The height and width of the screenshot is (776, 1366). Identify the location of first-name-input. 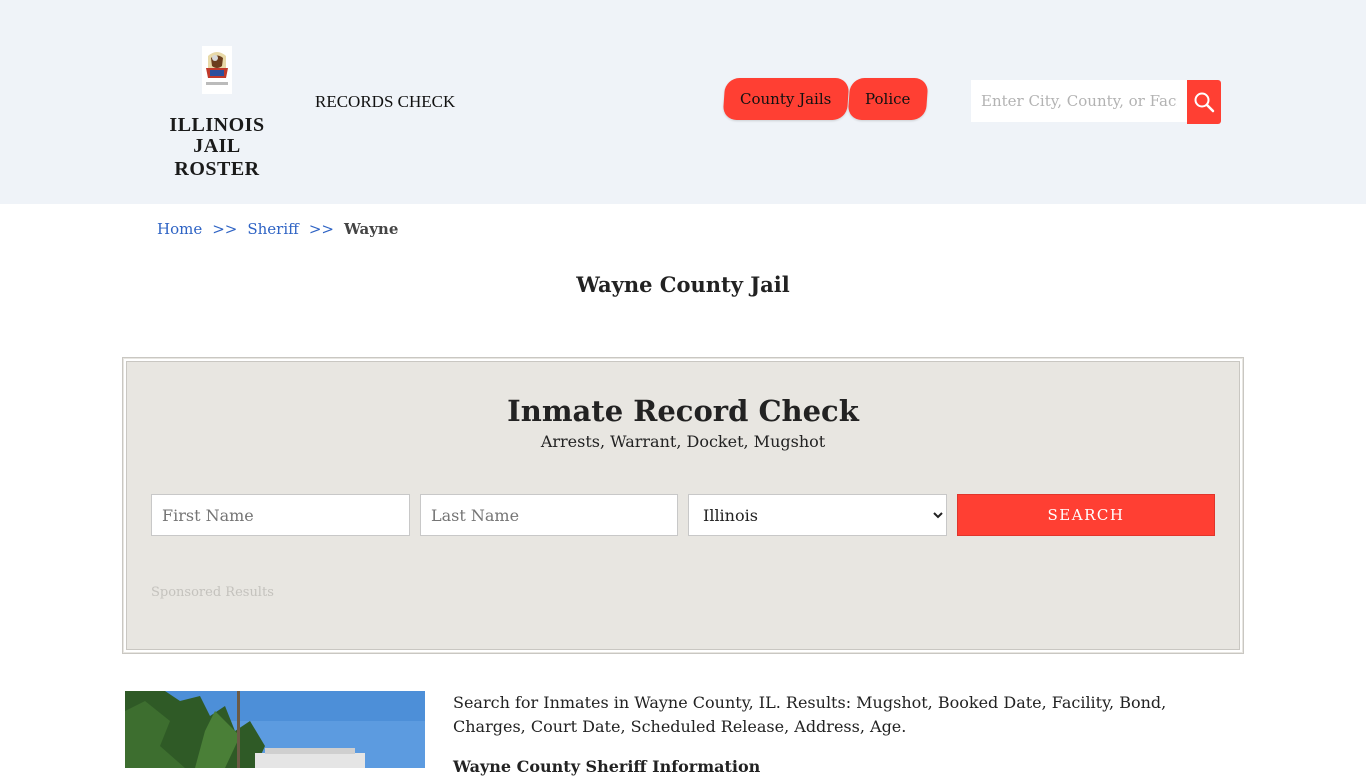
(280, 515).